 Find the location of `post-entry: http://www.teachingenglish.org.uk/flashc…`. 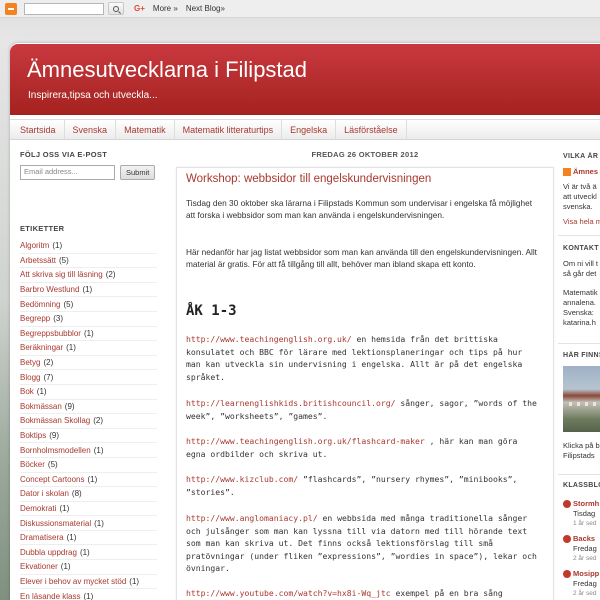

post-entry: http://www.teachingenglish.org.uk/flashc… is located at coordinates (362, 447).